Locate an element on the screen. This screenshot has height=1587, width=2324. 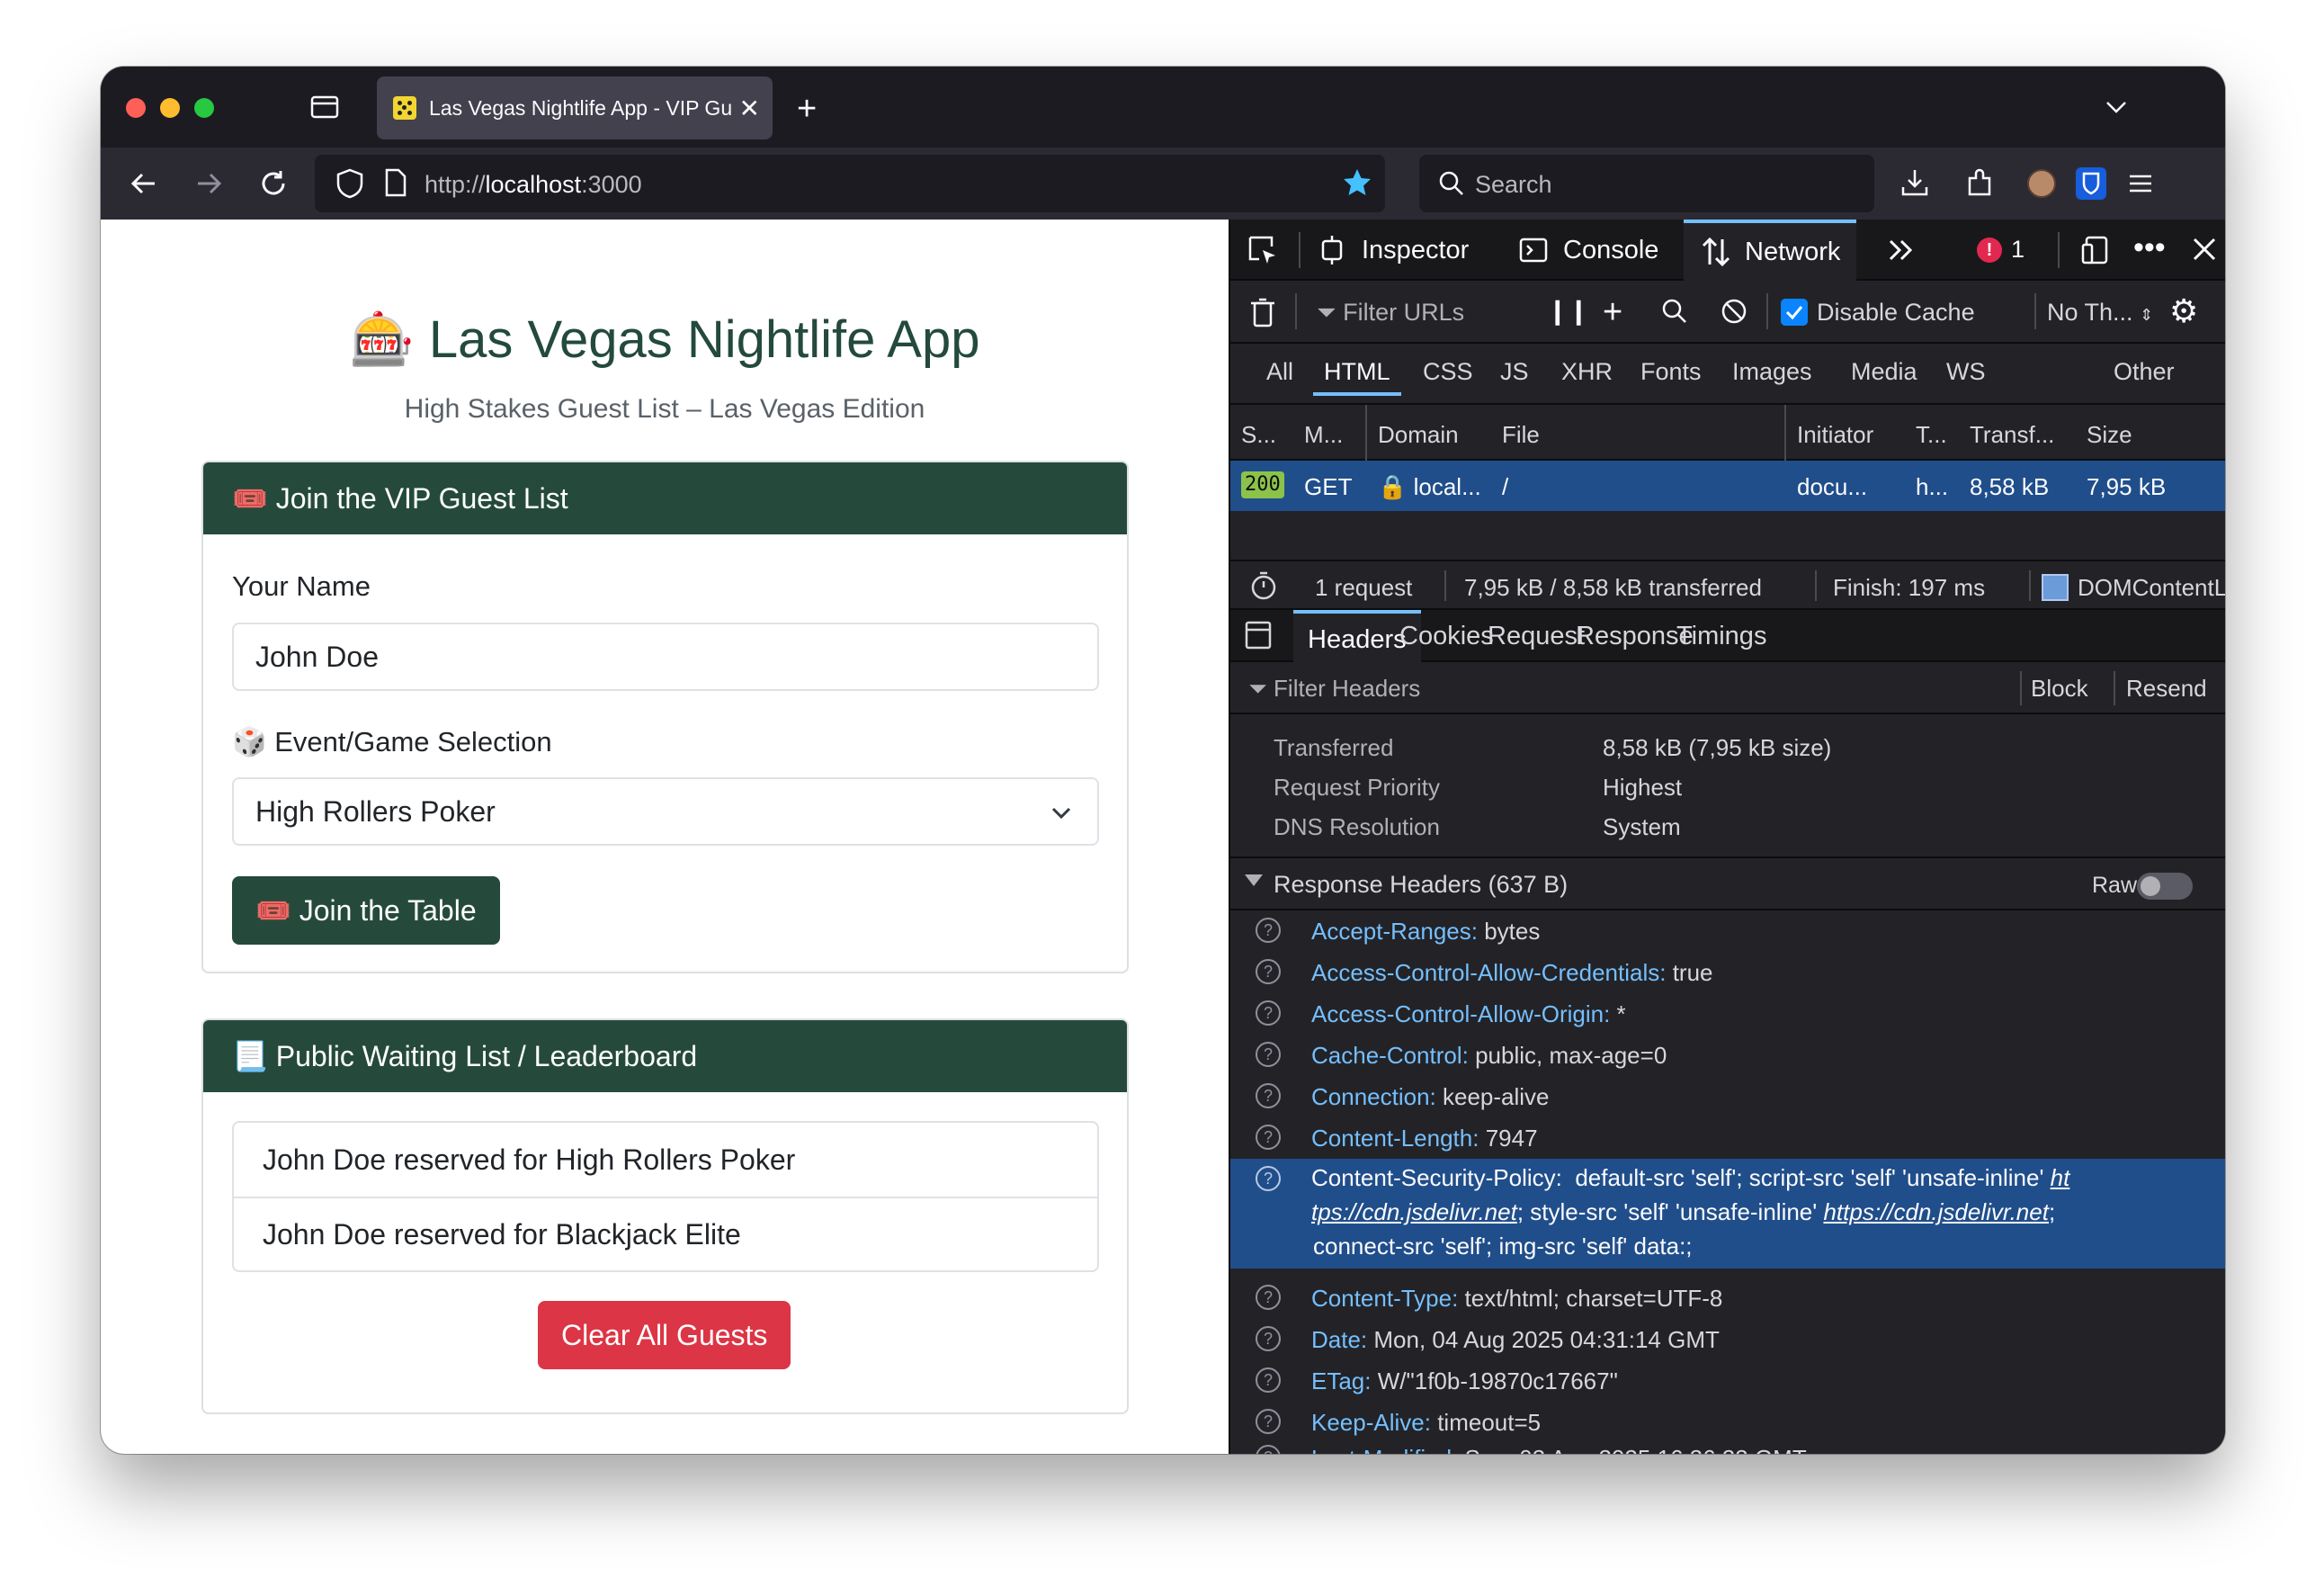
filter-headers-input: ⏷ Filter Headers is located at coordinates (1334, 689).